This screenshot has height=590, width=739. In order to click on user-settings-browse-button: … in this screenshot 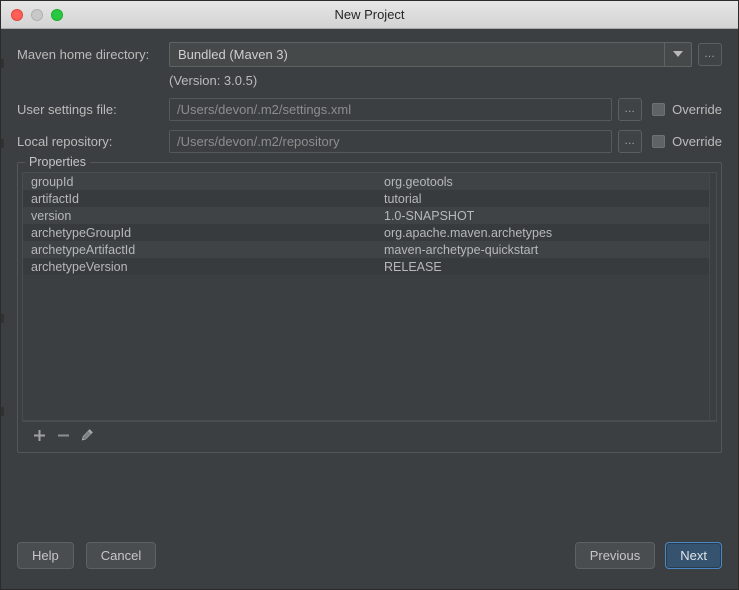, I will do `click(630, 109)`.